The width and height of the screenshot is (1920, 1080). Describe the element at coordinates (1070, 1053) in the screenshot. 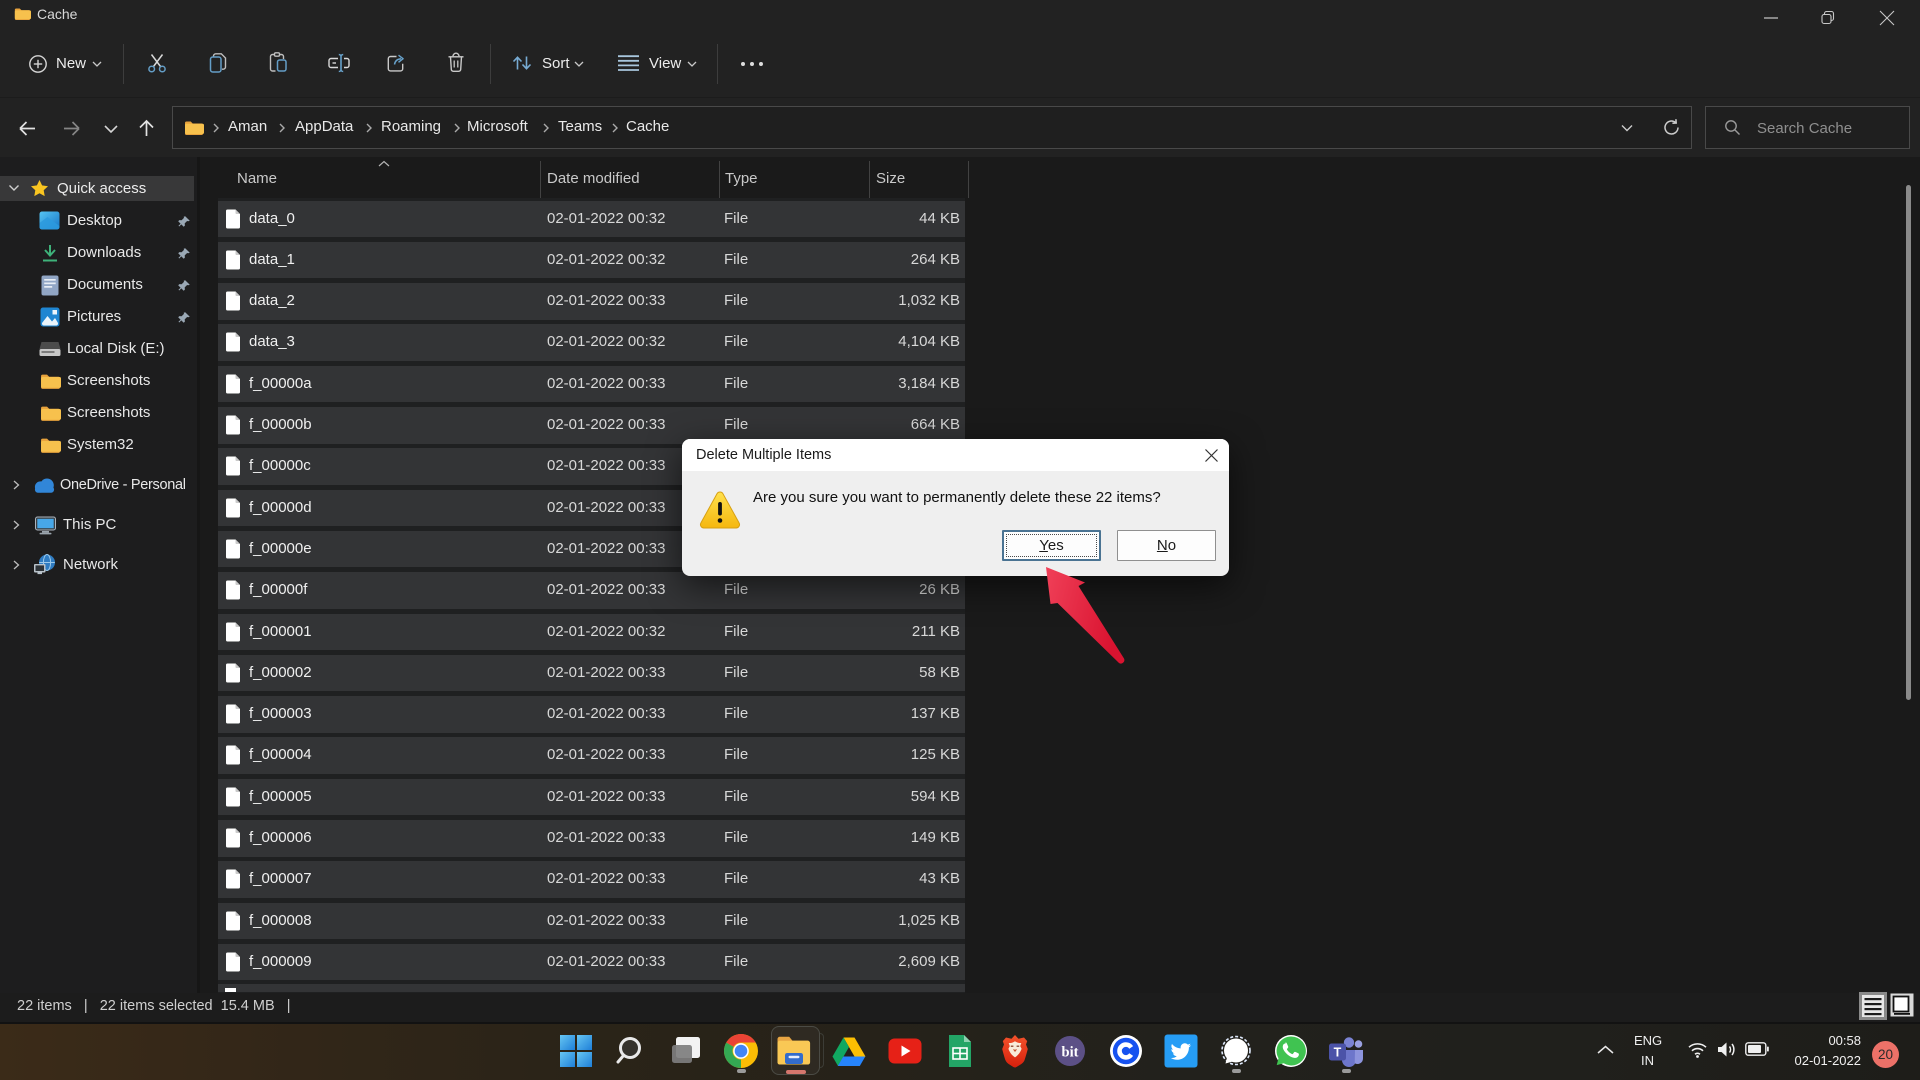

I see `svg-text: bit` at that location.